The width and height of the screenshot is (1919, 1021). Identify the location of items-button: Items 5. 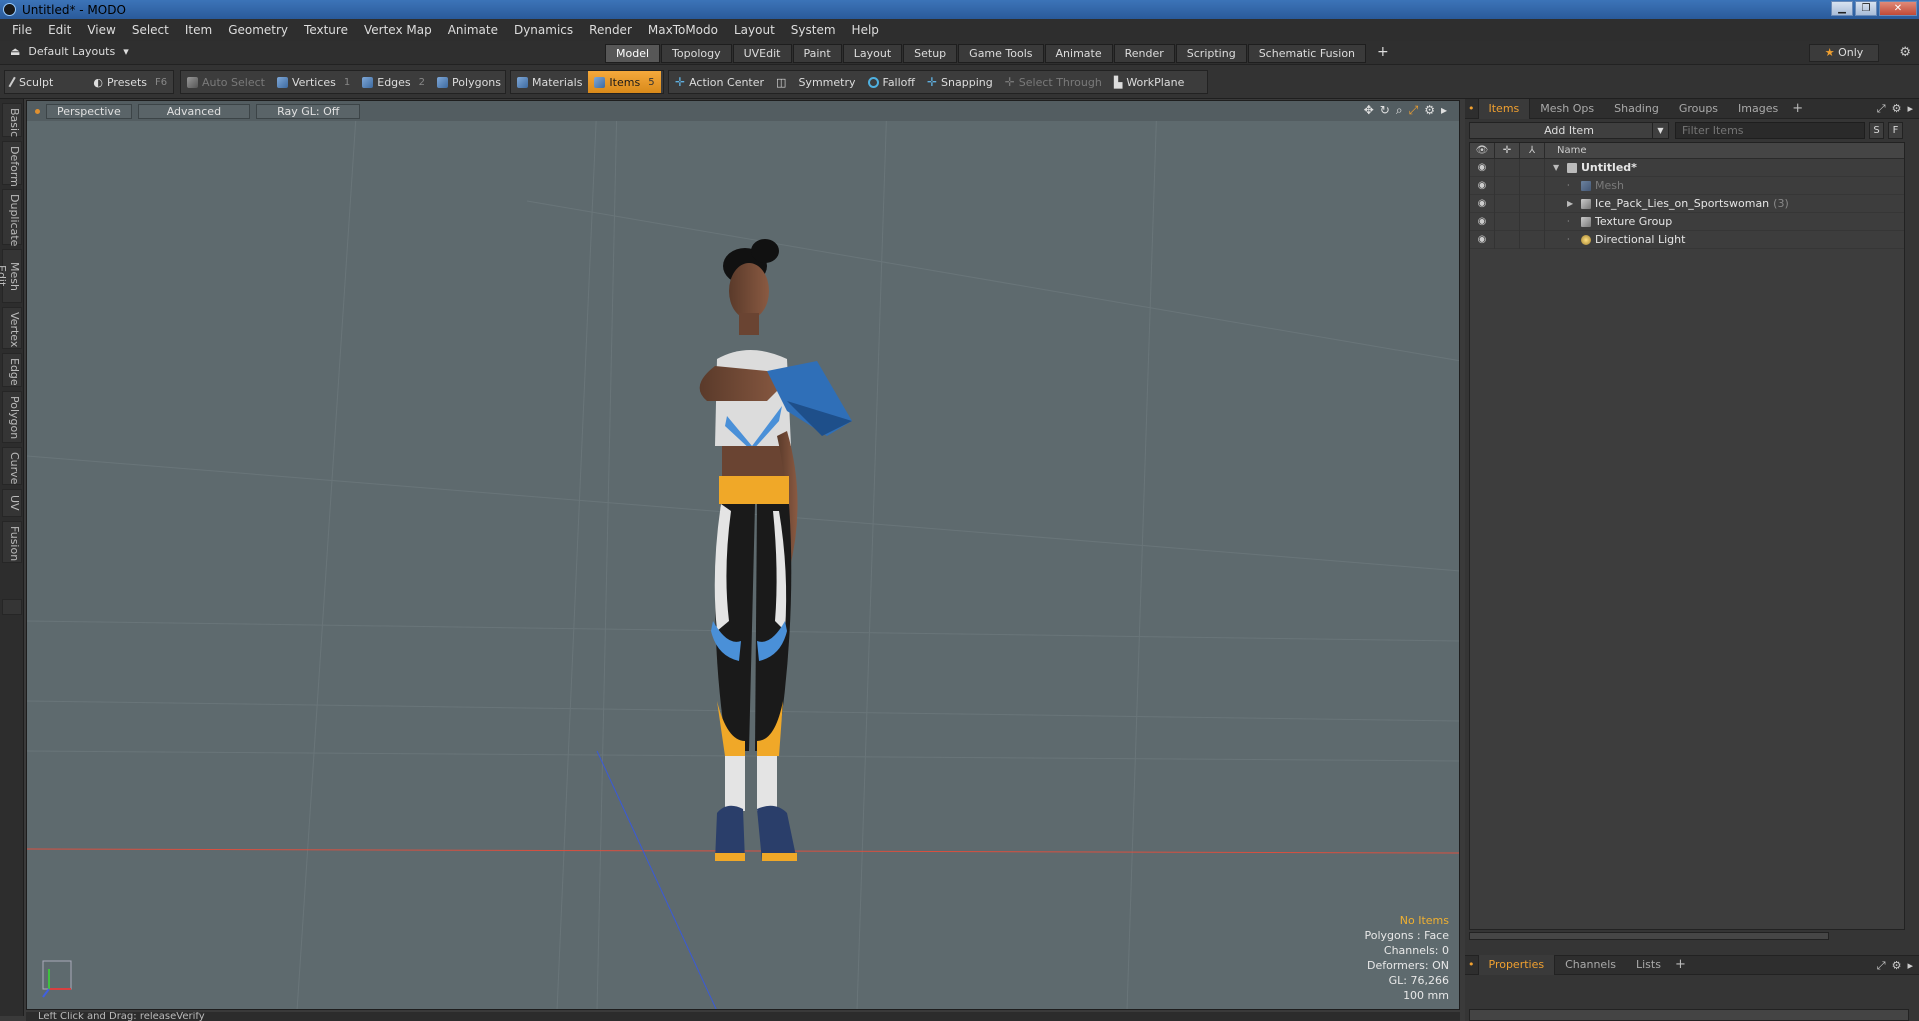
(624, 82).